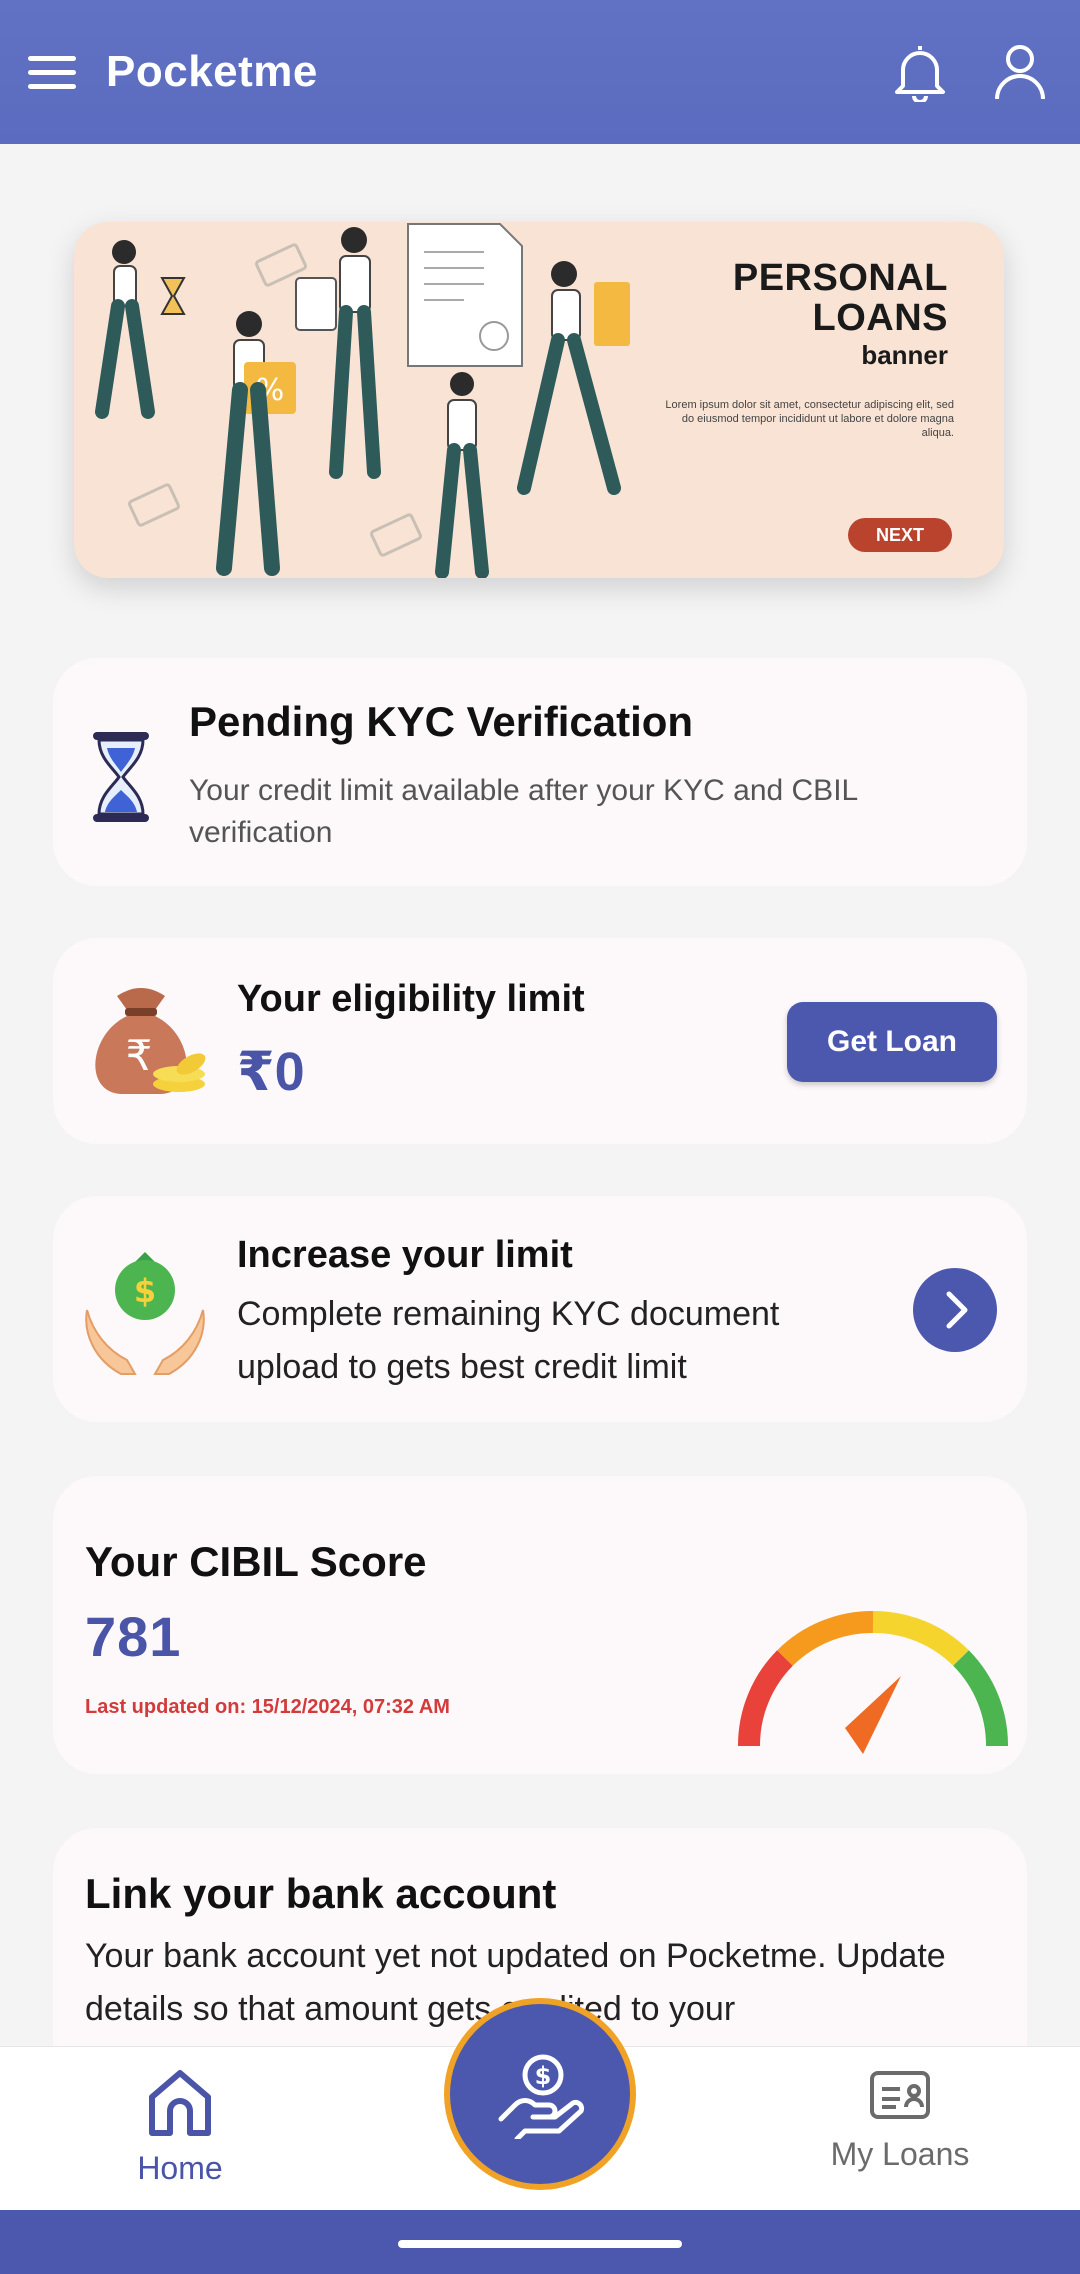 The image size is (1080, 2274). I want to click on hand-dollar-icon: $, so click(541, 2096).